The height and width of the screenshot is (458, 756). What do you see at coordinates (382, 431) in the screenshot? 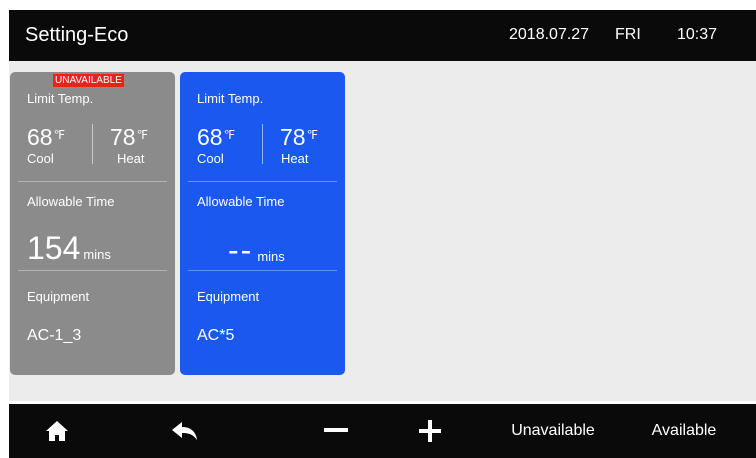
I see `bottom-toolbar: Unavailable Available` at bounding box center [382, 431].